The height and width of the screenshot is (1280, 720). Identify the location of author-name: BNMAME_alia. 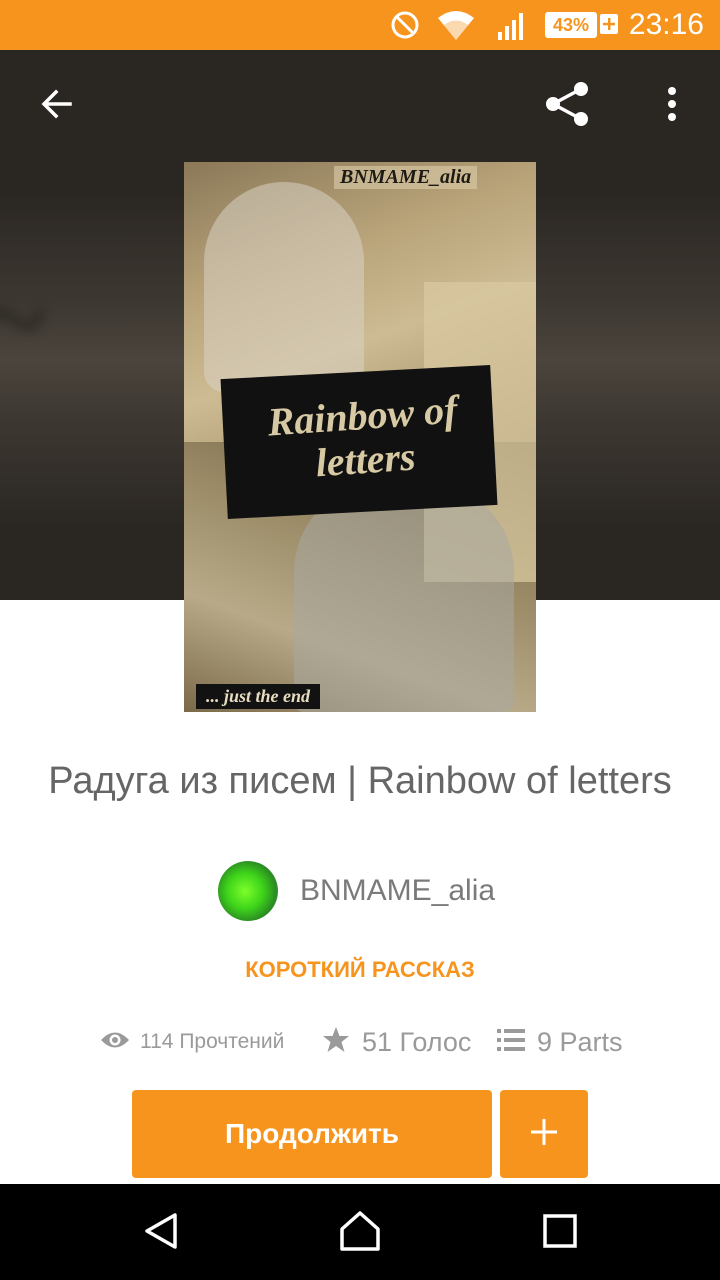
(398, 890).